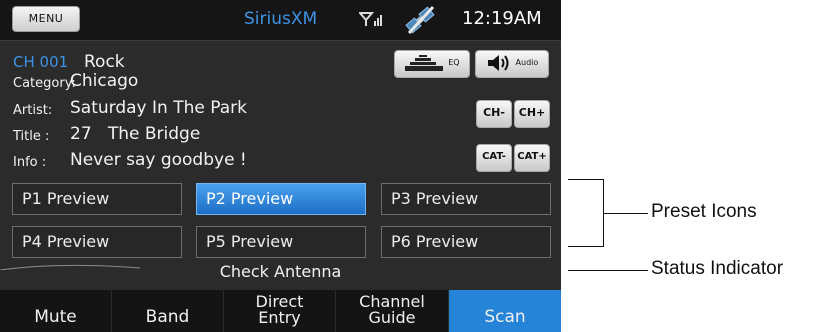 Image resolution: width=827 pixels, height=332 pixels. I want to click on preset-leader-line, so click(625, 213).